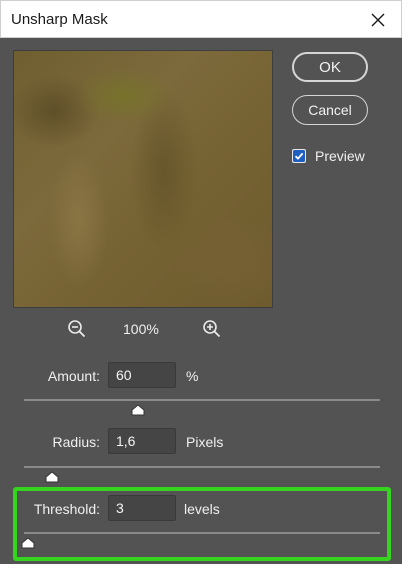 Image resolution: width=402 pixels, height=564 pixels. Describe the element at coordinates (202, 474) in the screenshot. I see `radius-slider-track` at that location.